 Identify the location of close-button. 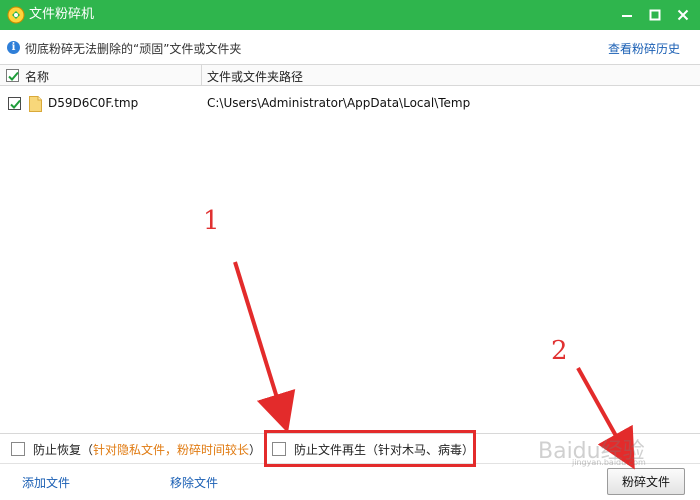
(683, 15).